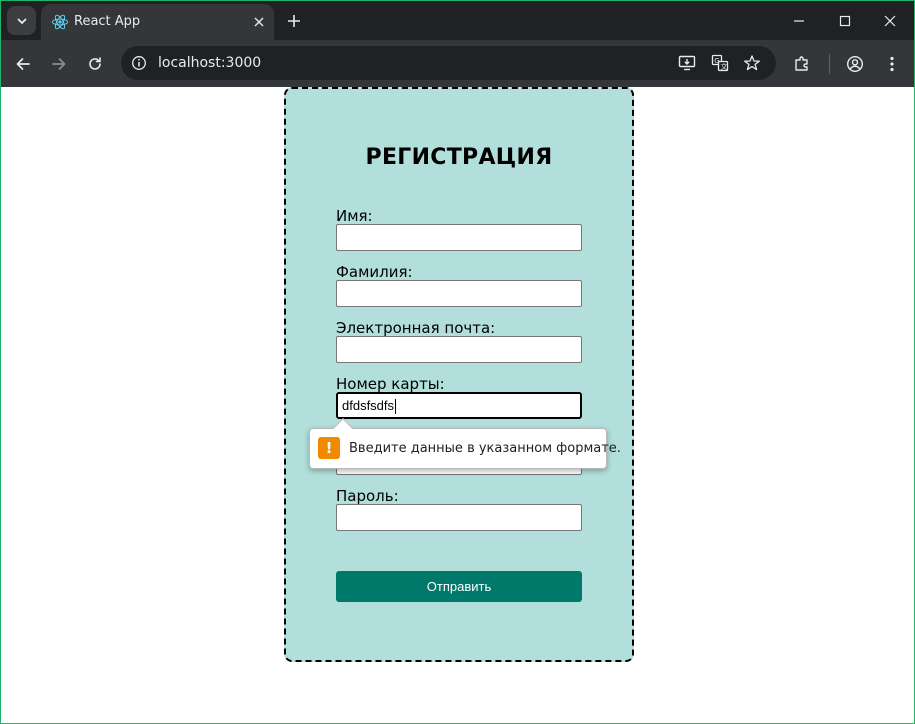 The width and height of the screenshot is (915, 724). Describe the element at coordinates (890, 21) in the screenshot. I see `close-window-icon` at that location.